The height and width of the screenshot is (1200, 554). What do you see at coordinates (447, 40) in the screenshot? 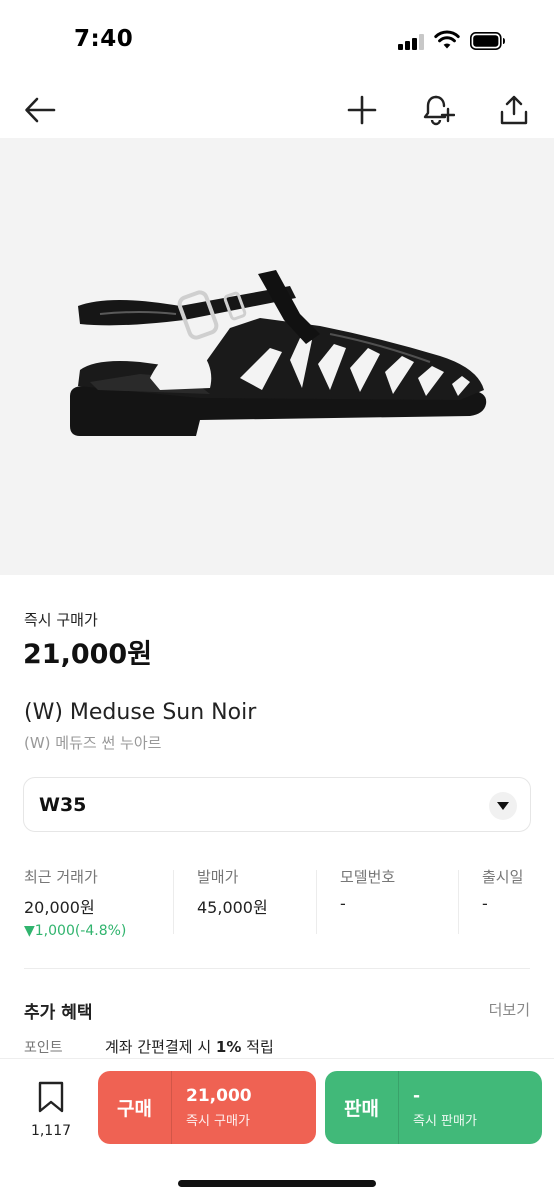
I see `wifi-icon` at bounding box center [447, 40].